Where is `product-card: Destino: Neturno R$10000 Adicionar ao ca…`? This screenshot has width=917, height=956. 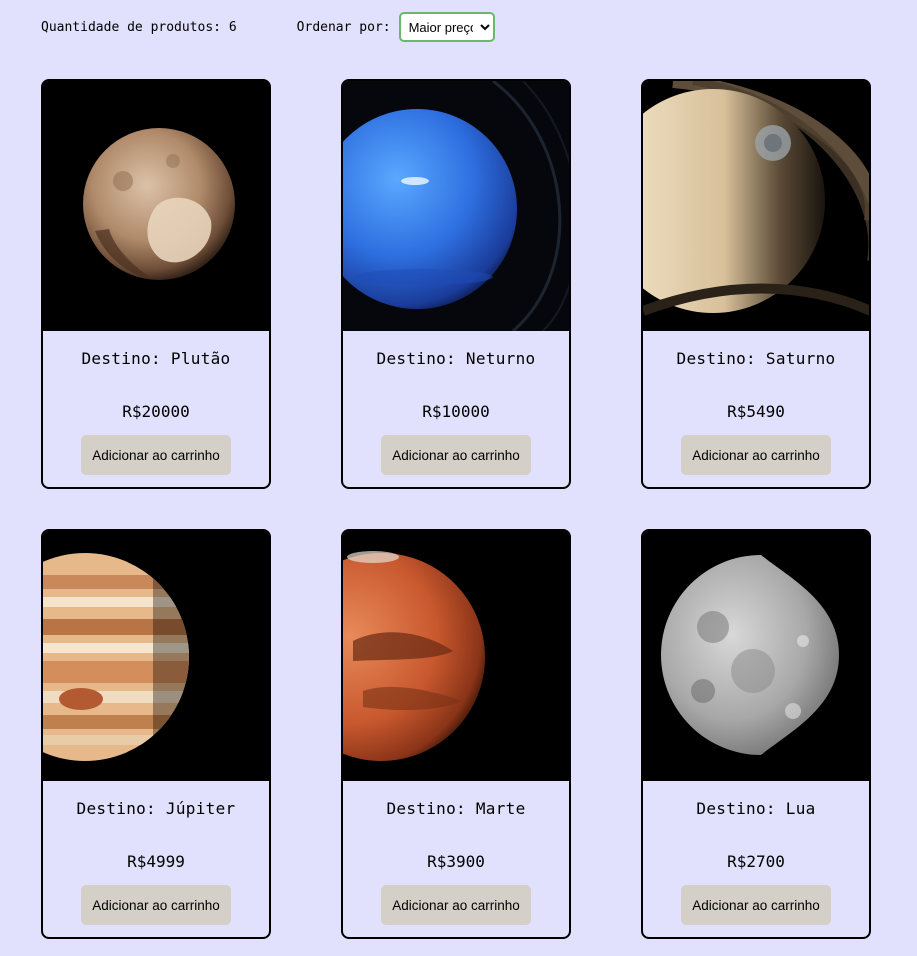 product-card: Destino: Neturno R$10000 Adicionar ao ca… is located at coordinates (456, 284).